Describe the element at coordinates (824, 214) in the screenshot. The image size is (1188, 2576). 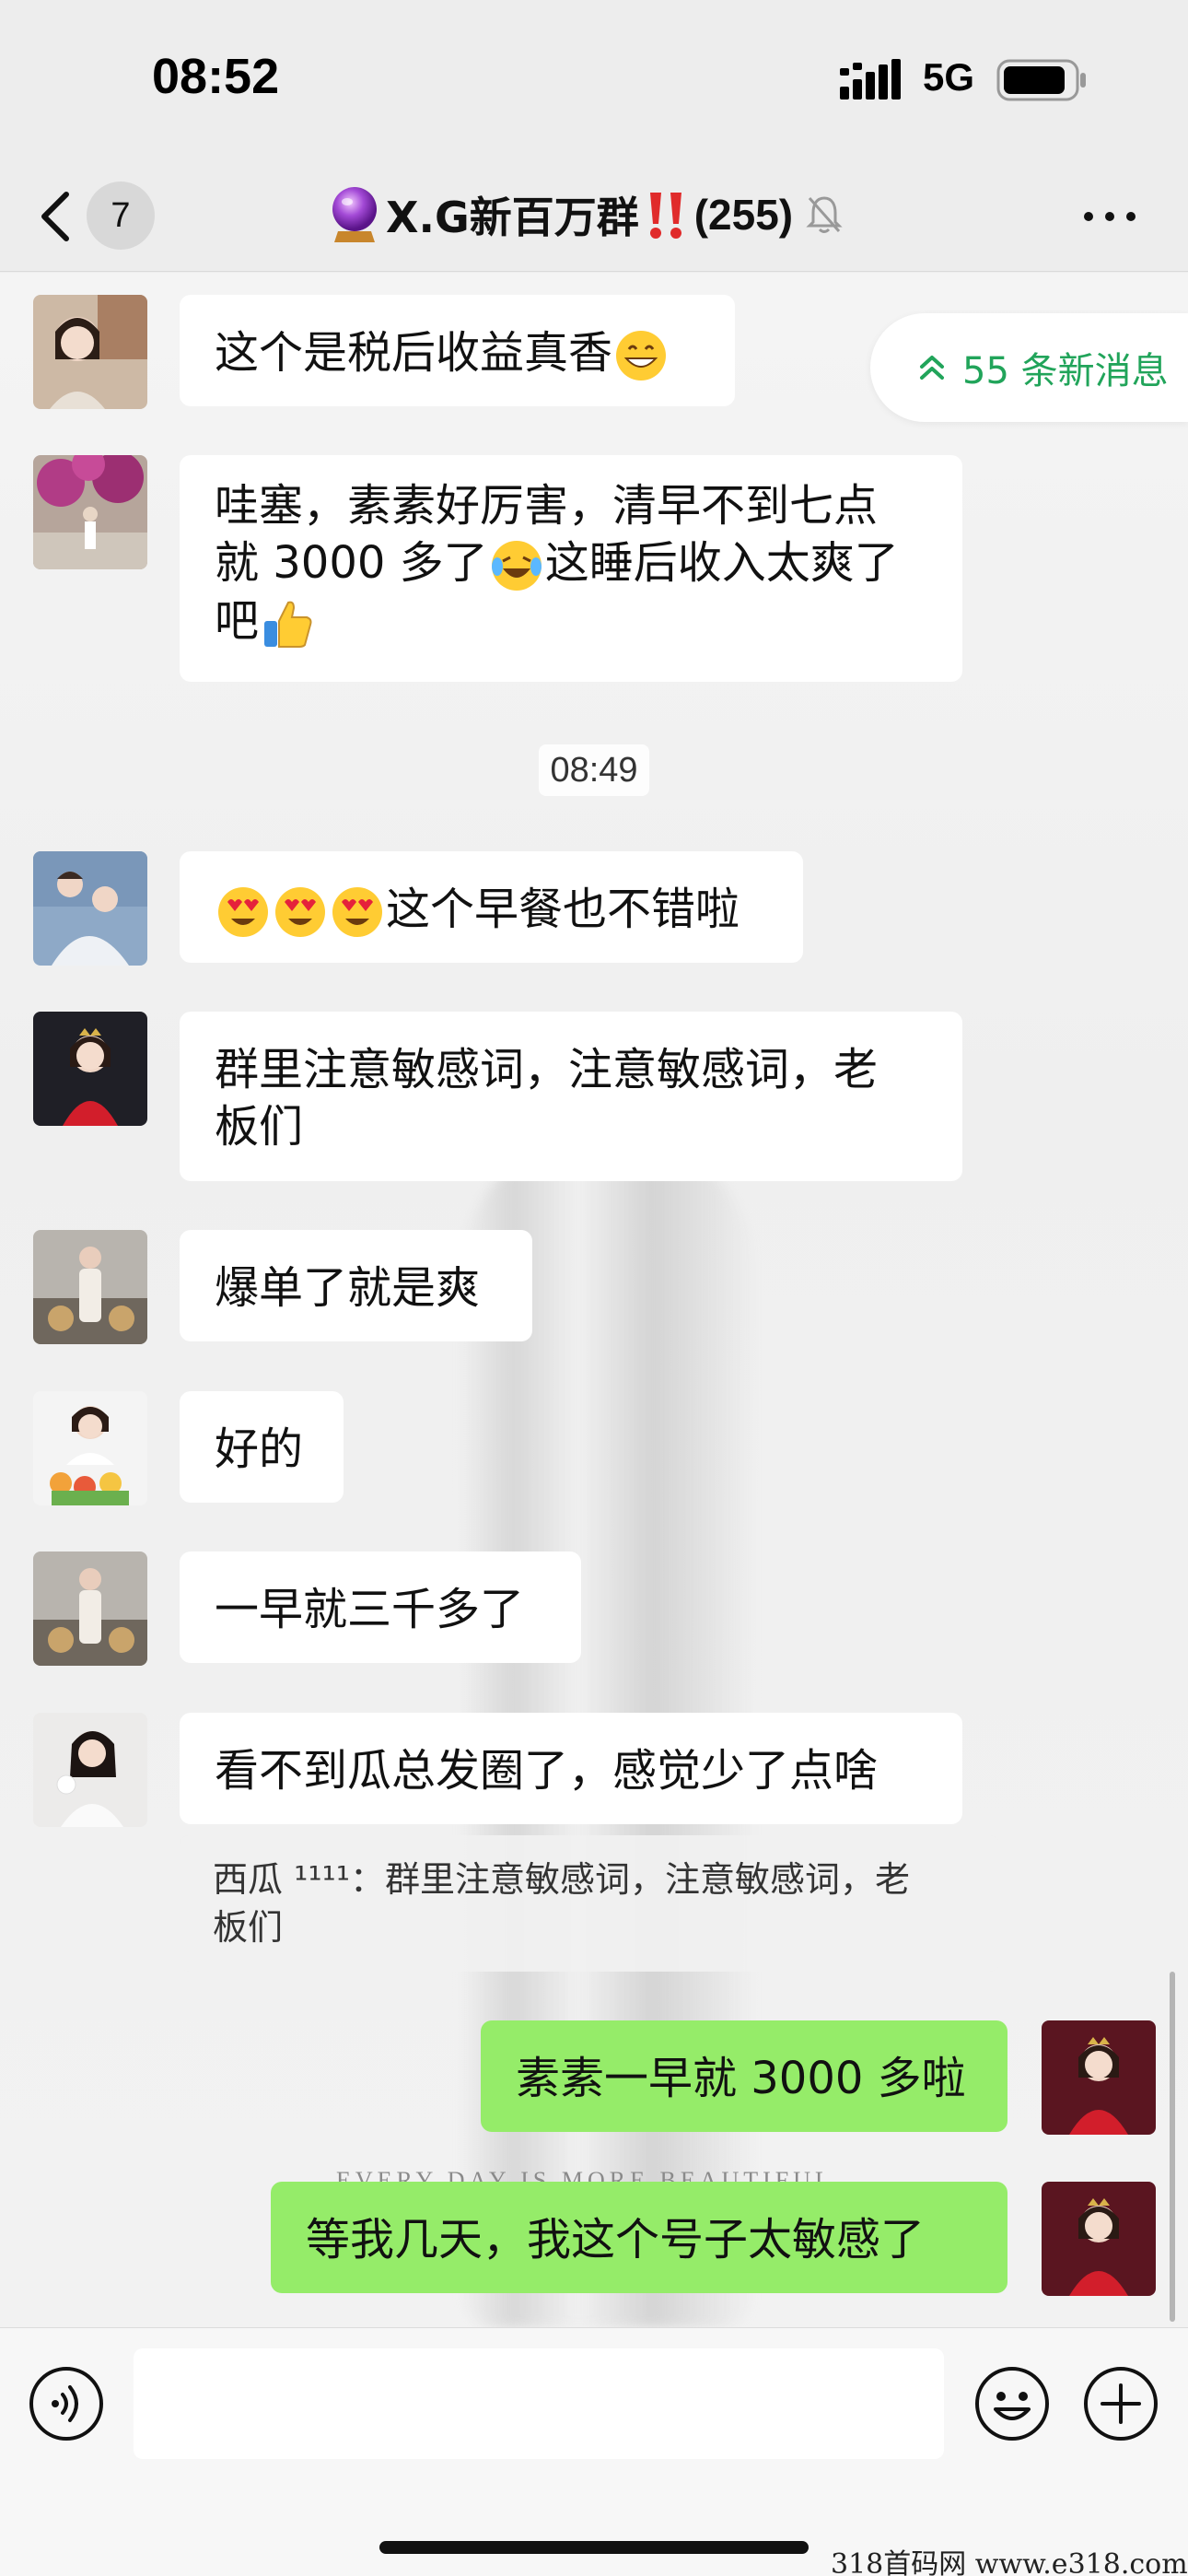
I see `mute-bell-icon` at that location.